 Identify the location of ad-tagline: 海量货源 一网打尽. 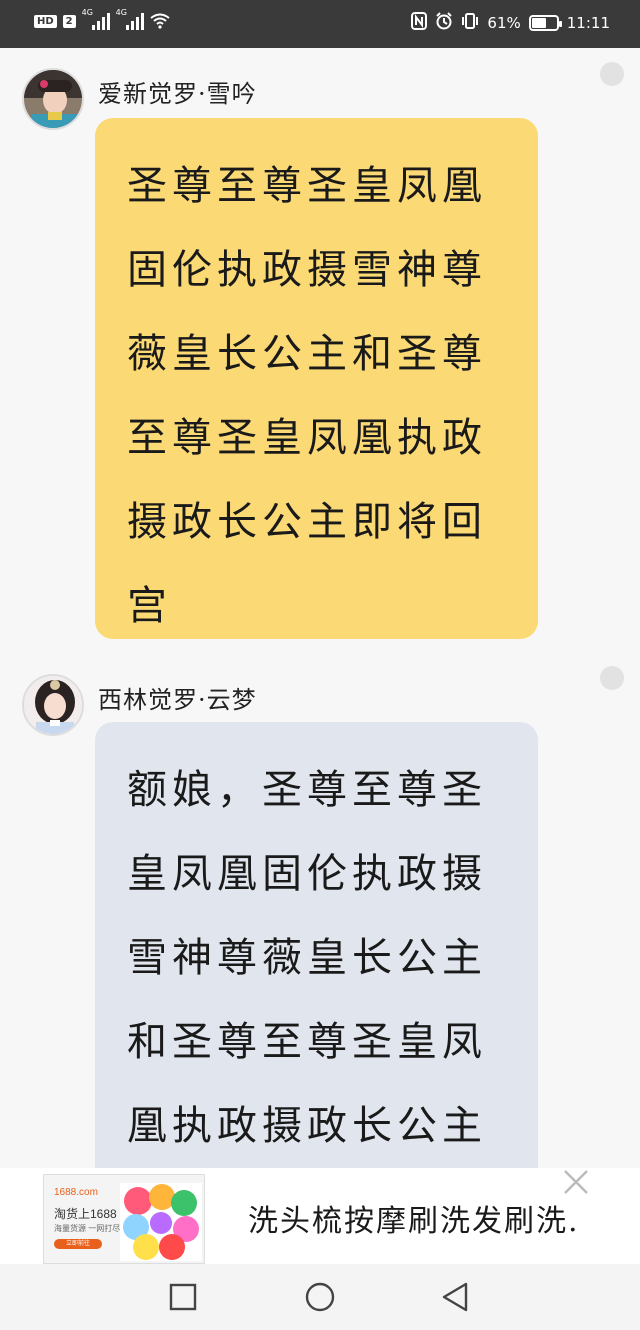
(87, 1228).